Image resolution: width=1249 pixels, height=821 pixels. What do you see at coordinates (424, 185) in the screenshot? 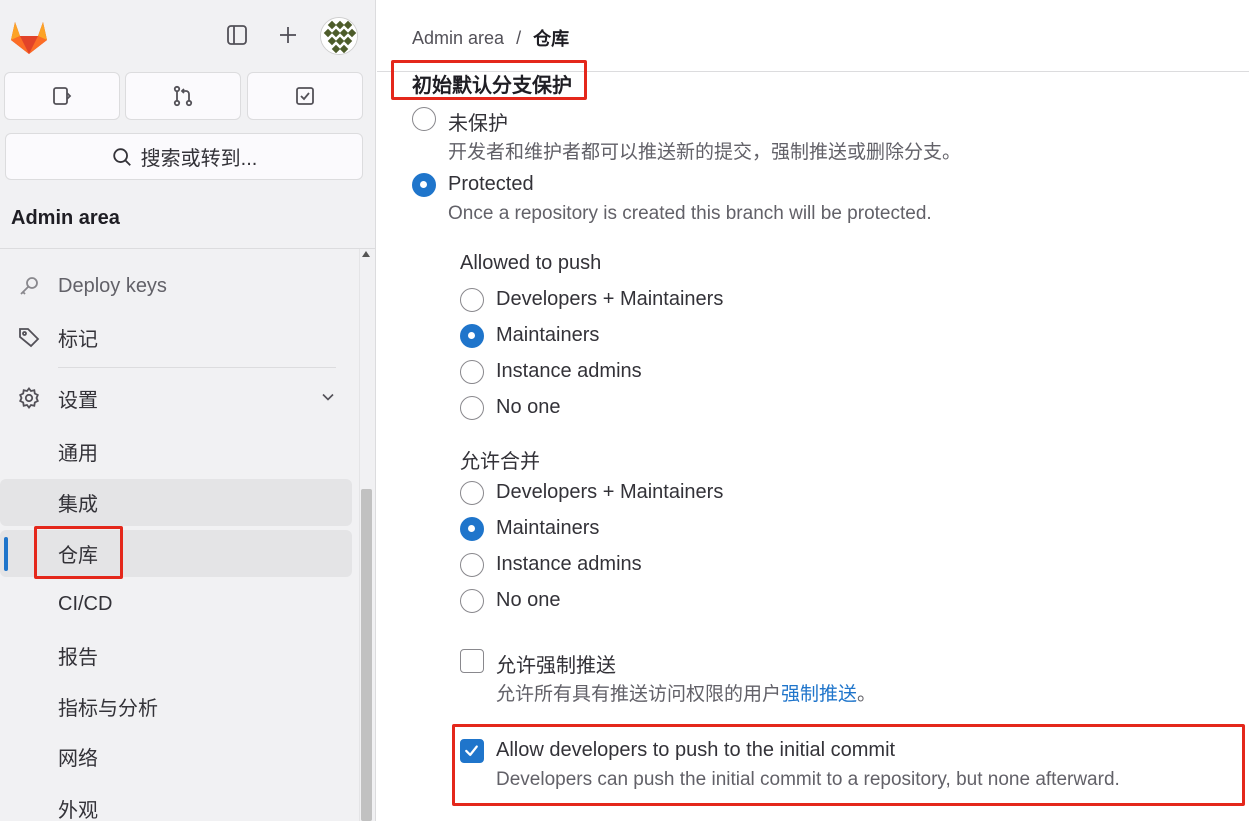
I see `radio-protected` at bounding box center [424, 185].